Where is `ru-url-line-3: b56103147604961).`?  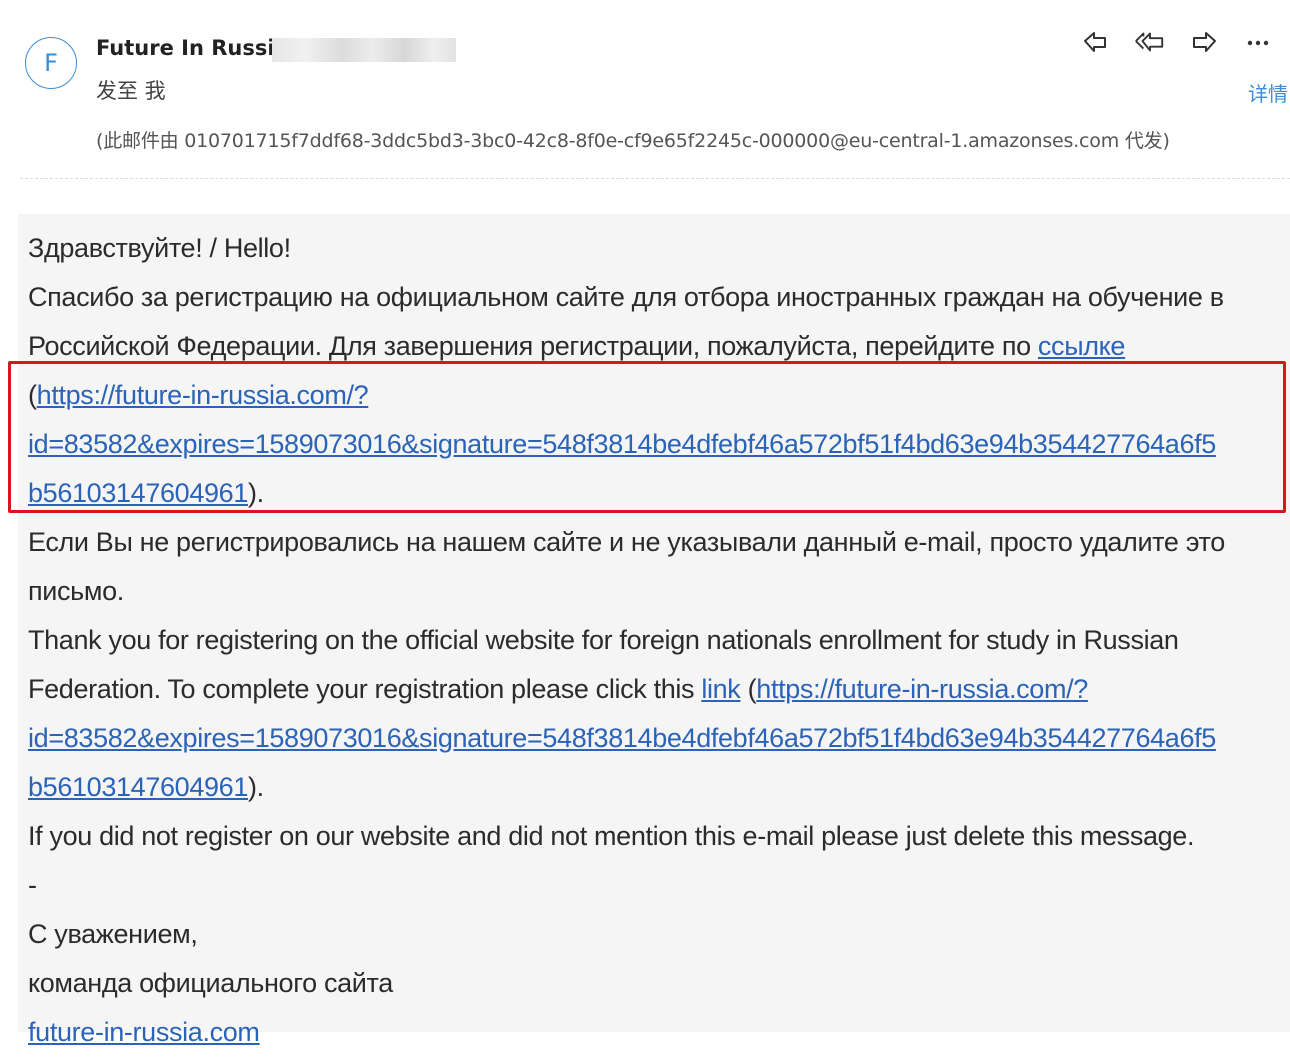
ru-url-line-3: b56103147604961). is located at coordinates (659, 493).